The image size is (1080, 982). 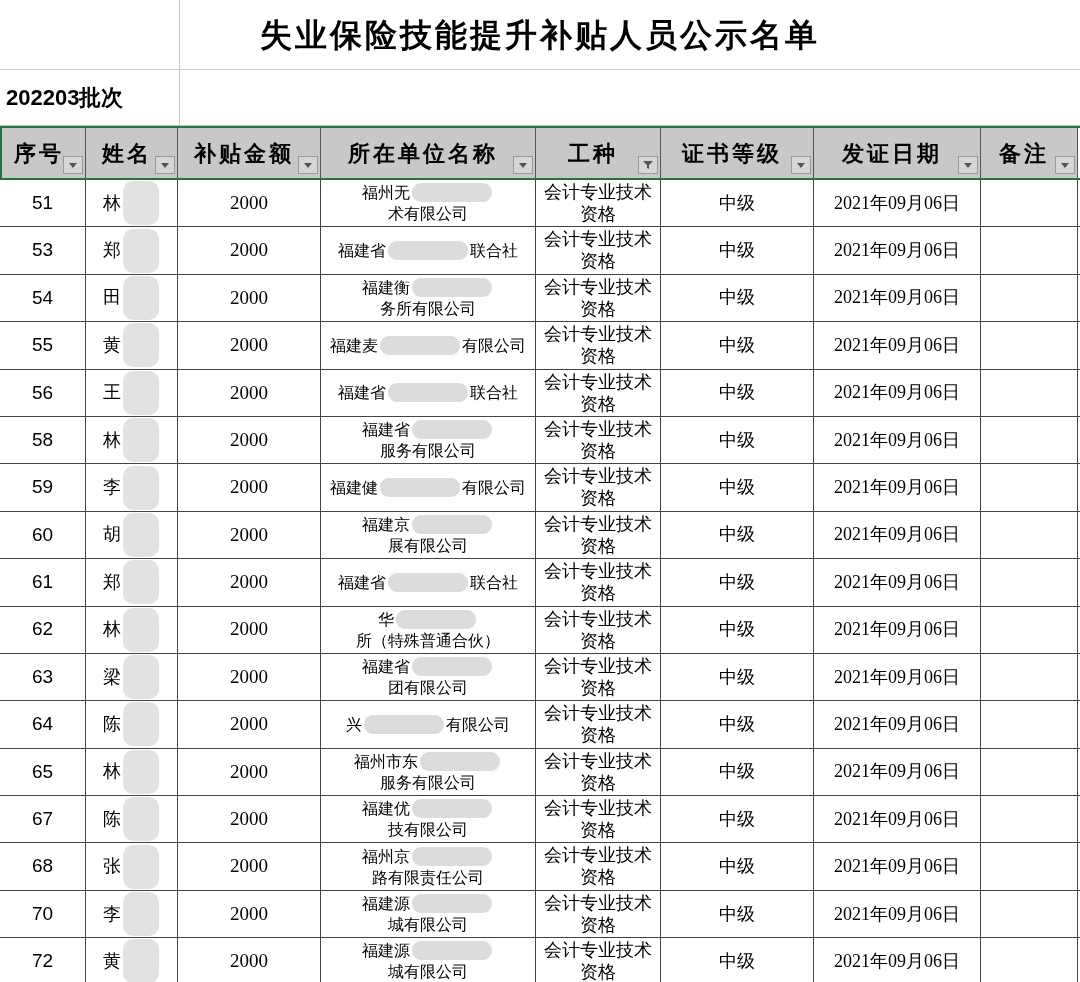 I want to click on person-name: 郑, so click(x=112, y=251).